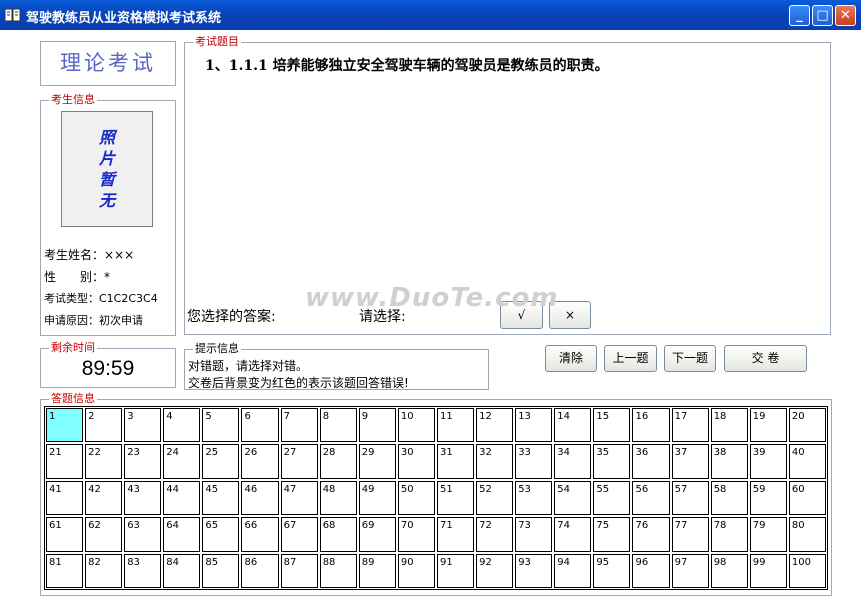 The image size is (861, 601). I want to click on answer-cell: 55, so click(612, 498).